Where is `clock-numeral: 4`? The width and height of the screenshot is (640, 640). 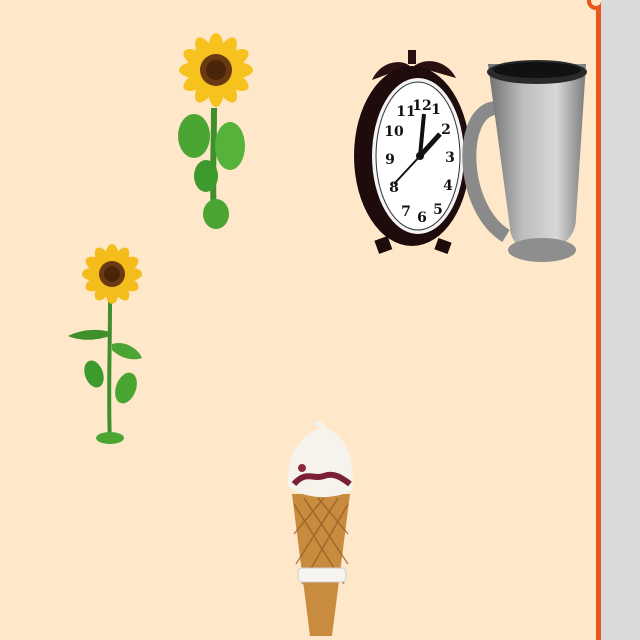 clock-numeral: 4 is located at coordinates (448, 186).